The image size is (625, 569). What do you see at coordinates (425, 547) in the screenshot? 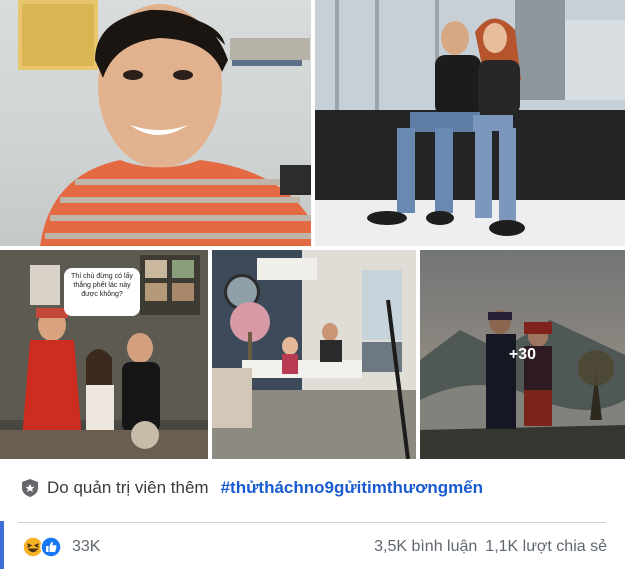
I see `comments-count: 3,5K bình luận` at bounding box center [425, 547].